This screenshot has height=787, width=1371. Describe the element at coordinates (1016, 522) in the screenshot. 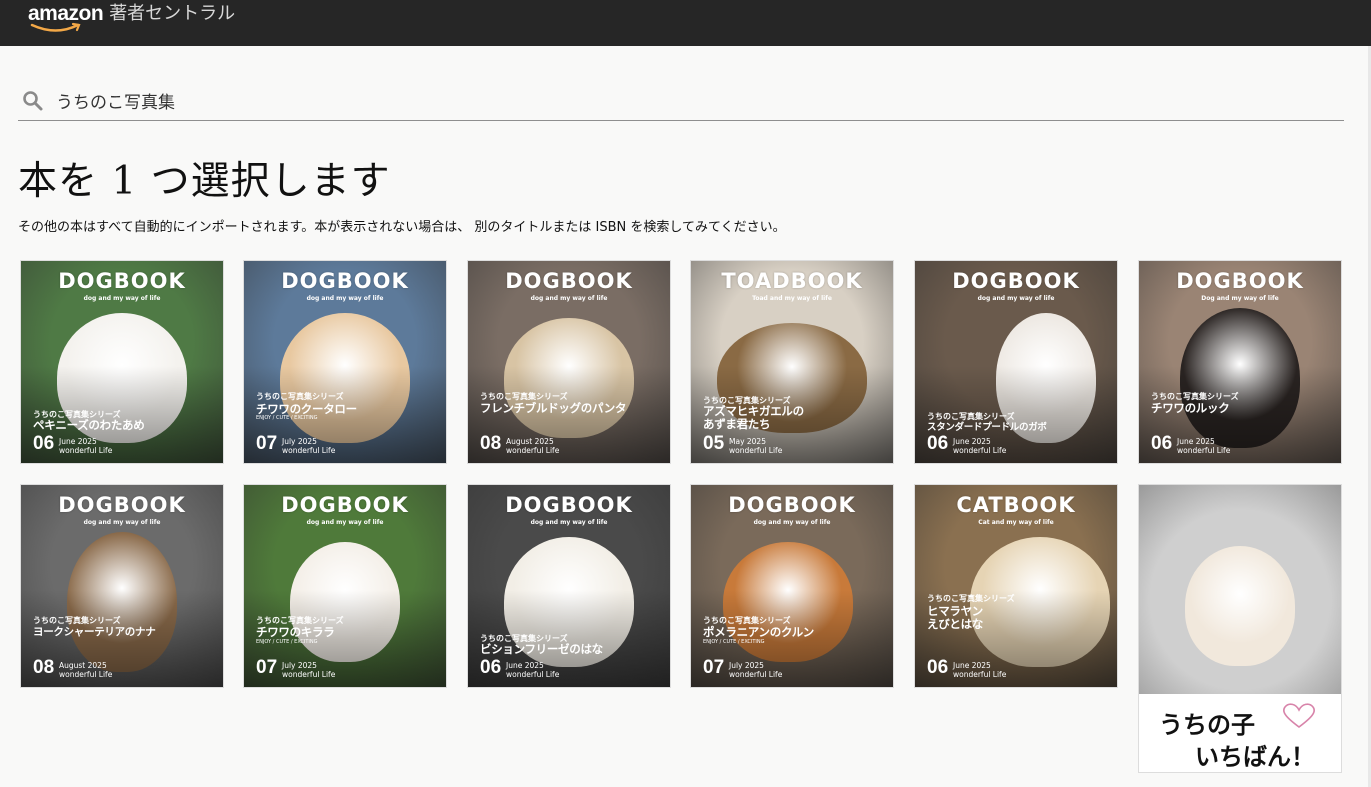

I see `book-tagline: Cat and my way of life` at that location.